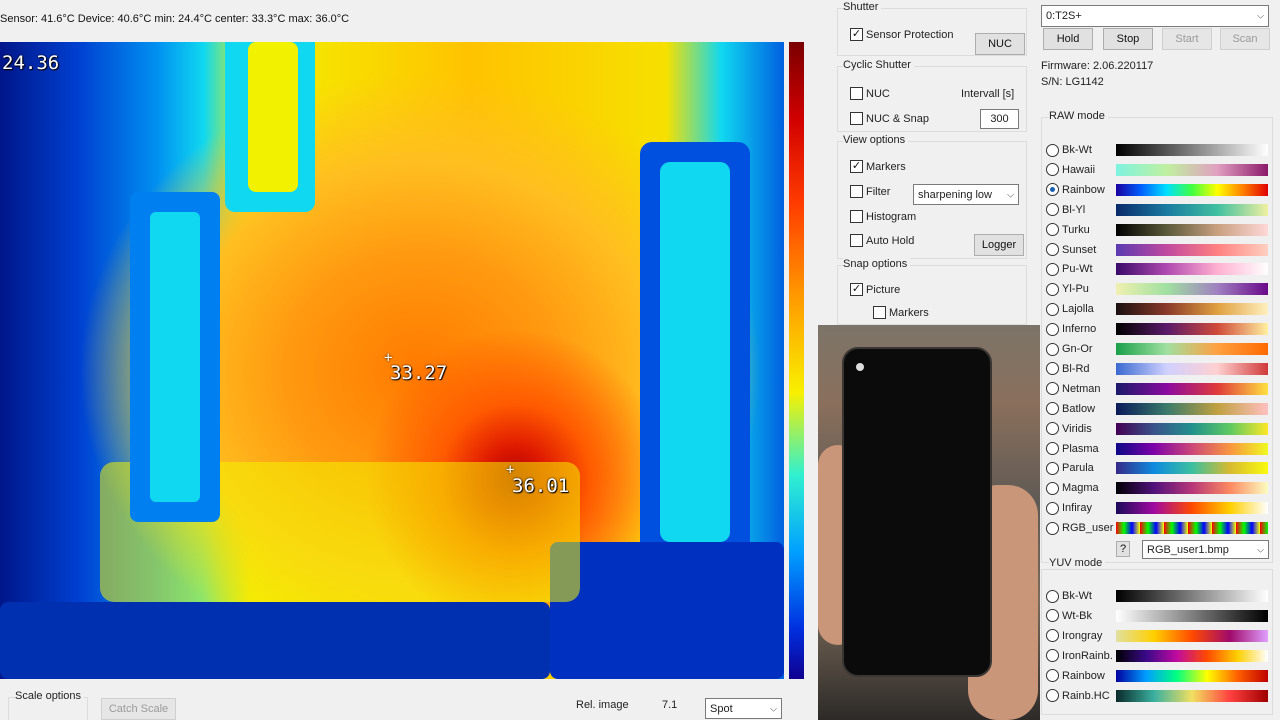  What do you see at coordinates (670, 705) in the screenshot?
I see `rel-image-value: 7.1` at bounding box center [670, 705].